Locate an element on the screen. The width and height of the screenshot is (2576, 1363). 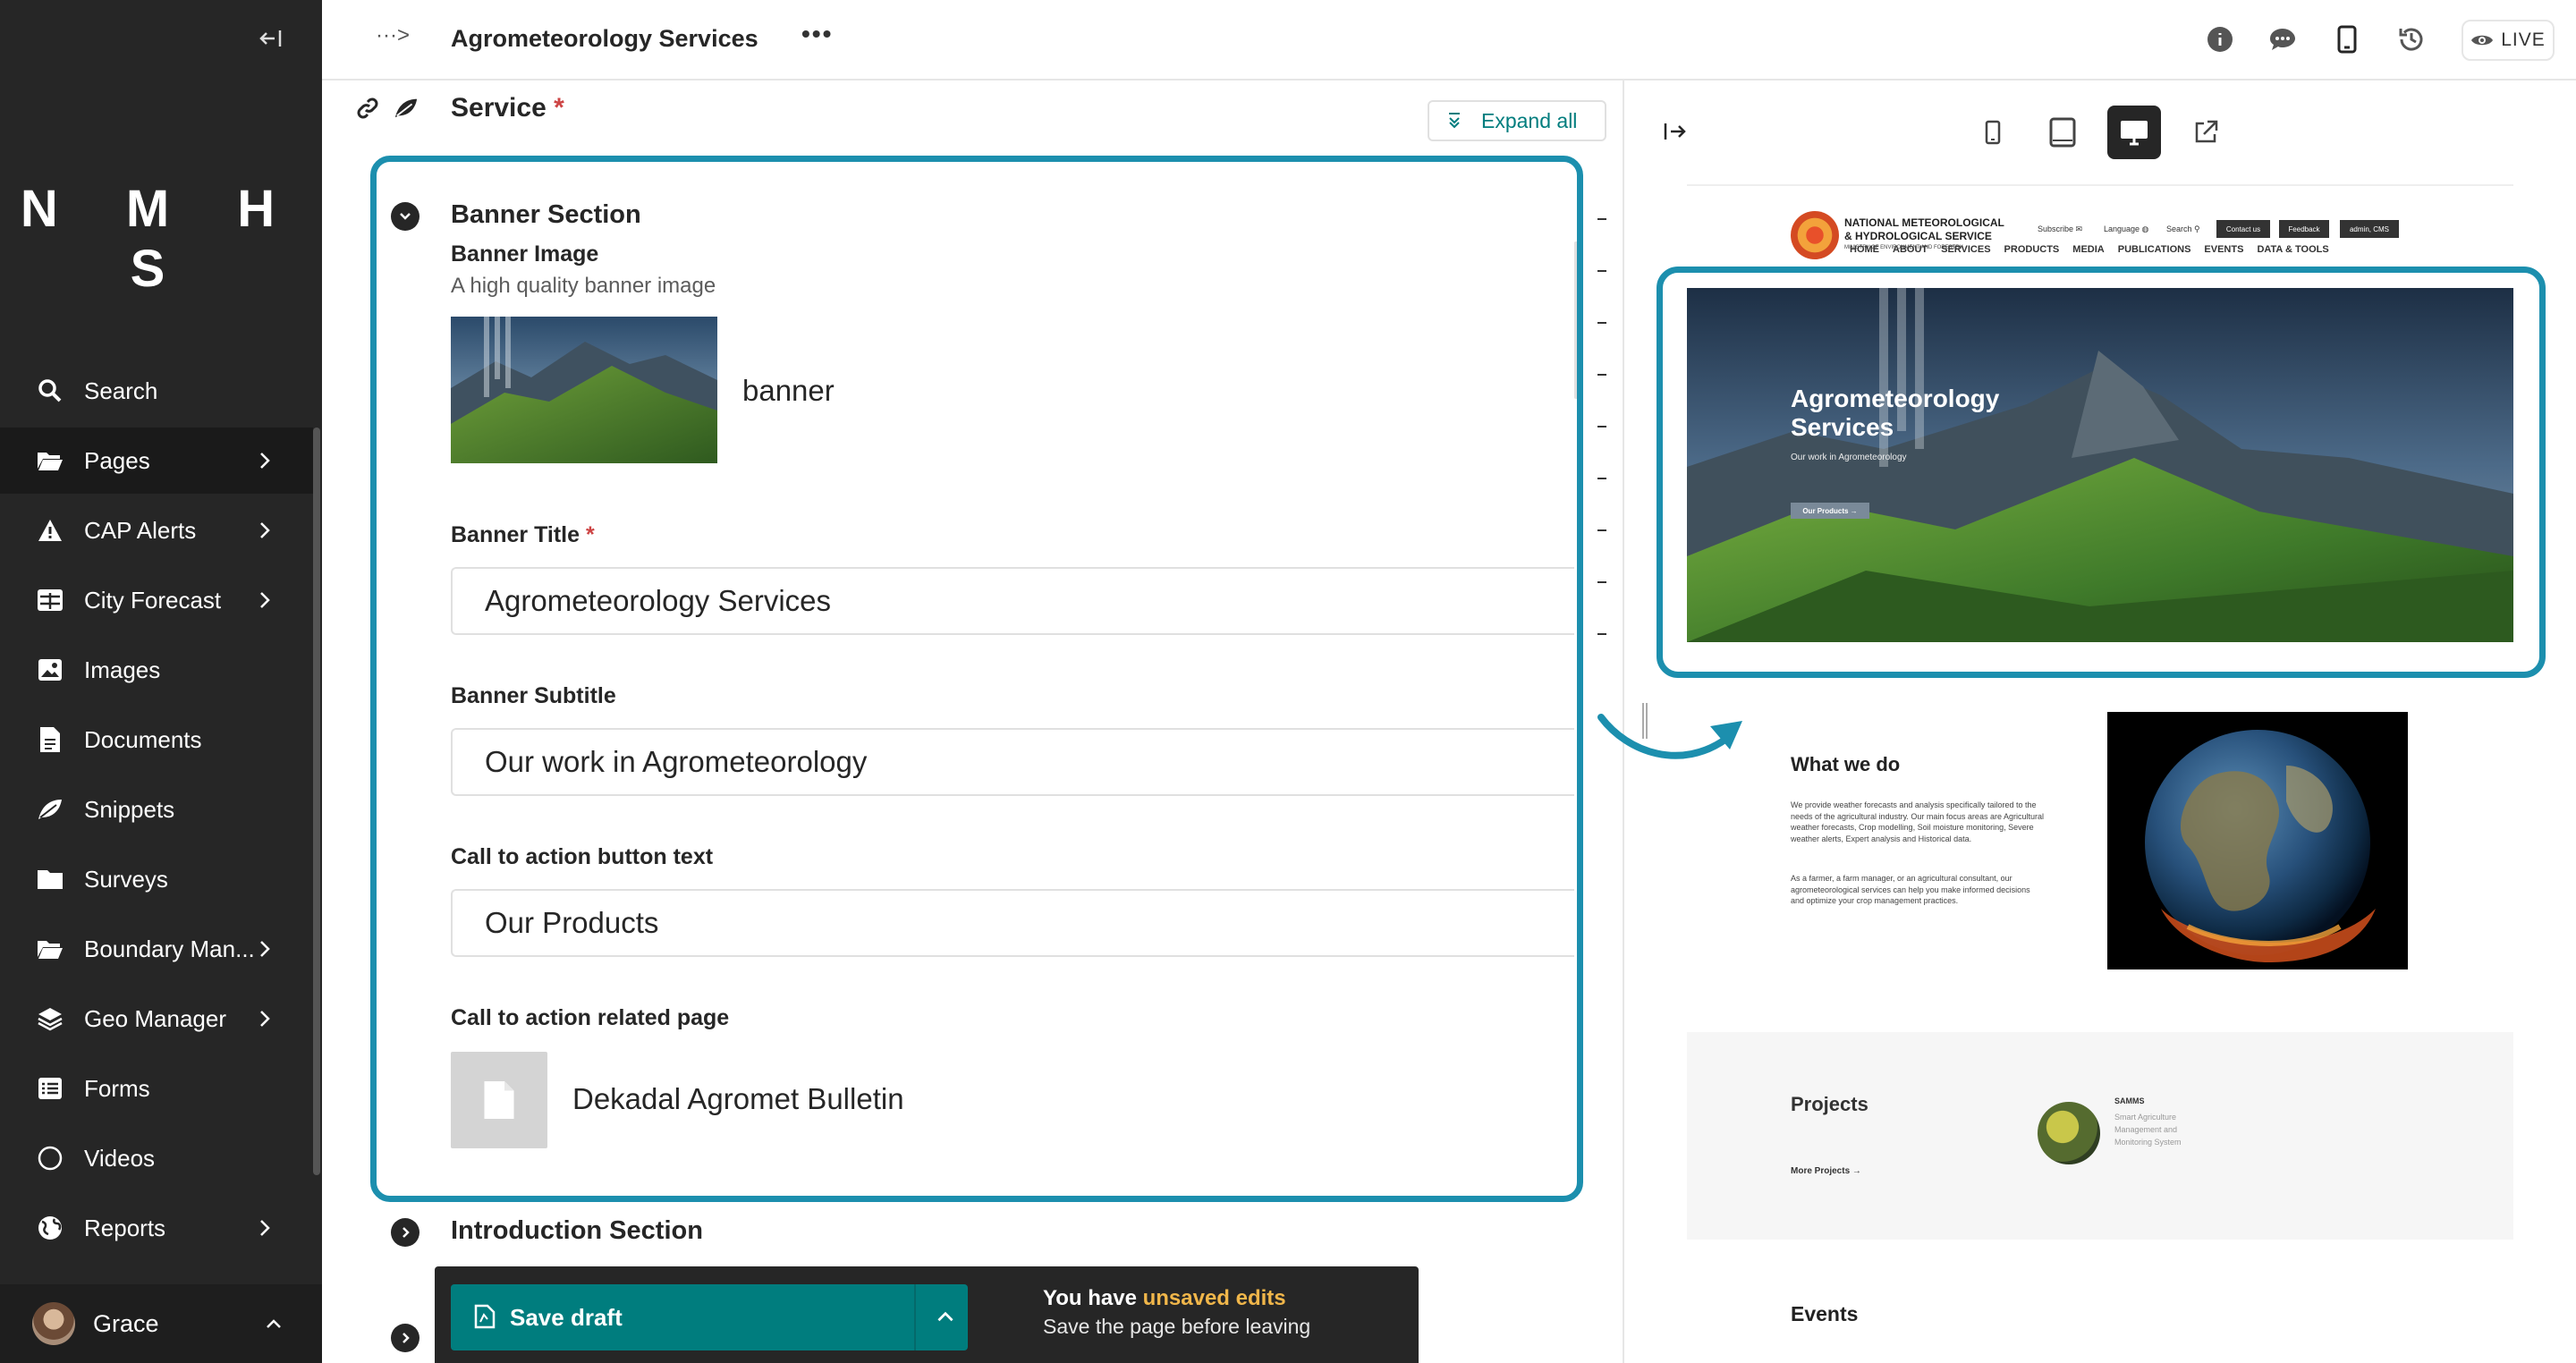
sidebar-item-images: Images is located at coordinates (156, 670).